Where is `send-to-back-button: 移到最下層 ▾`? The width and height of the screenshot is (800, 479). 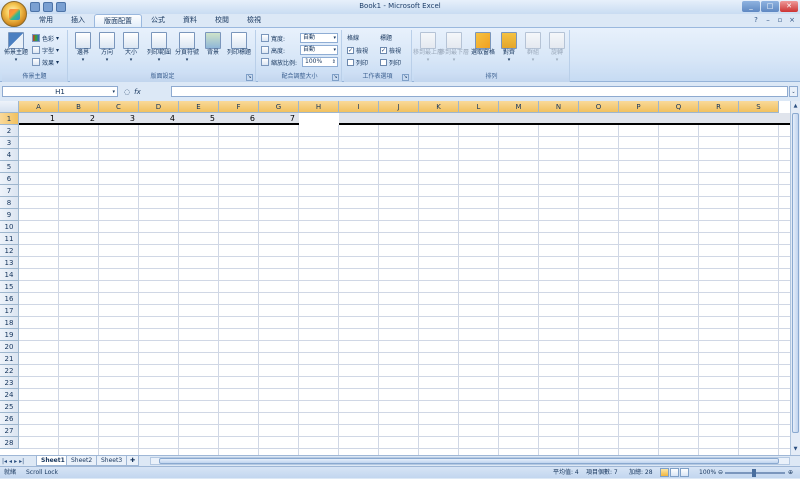
send-to-back-button: 移到最下層 ▾ is located at coordinates (454, 51).